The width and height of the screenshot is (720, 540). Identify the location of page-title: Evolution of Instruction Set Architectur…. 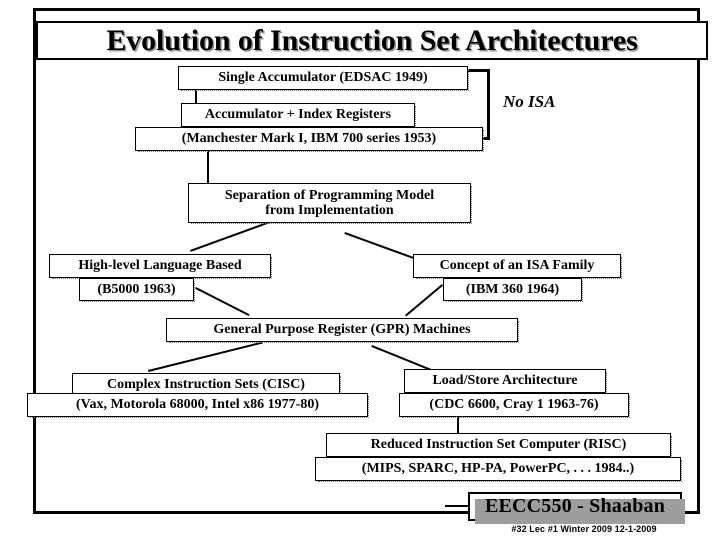
(372, 40).